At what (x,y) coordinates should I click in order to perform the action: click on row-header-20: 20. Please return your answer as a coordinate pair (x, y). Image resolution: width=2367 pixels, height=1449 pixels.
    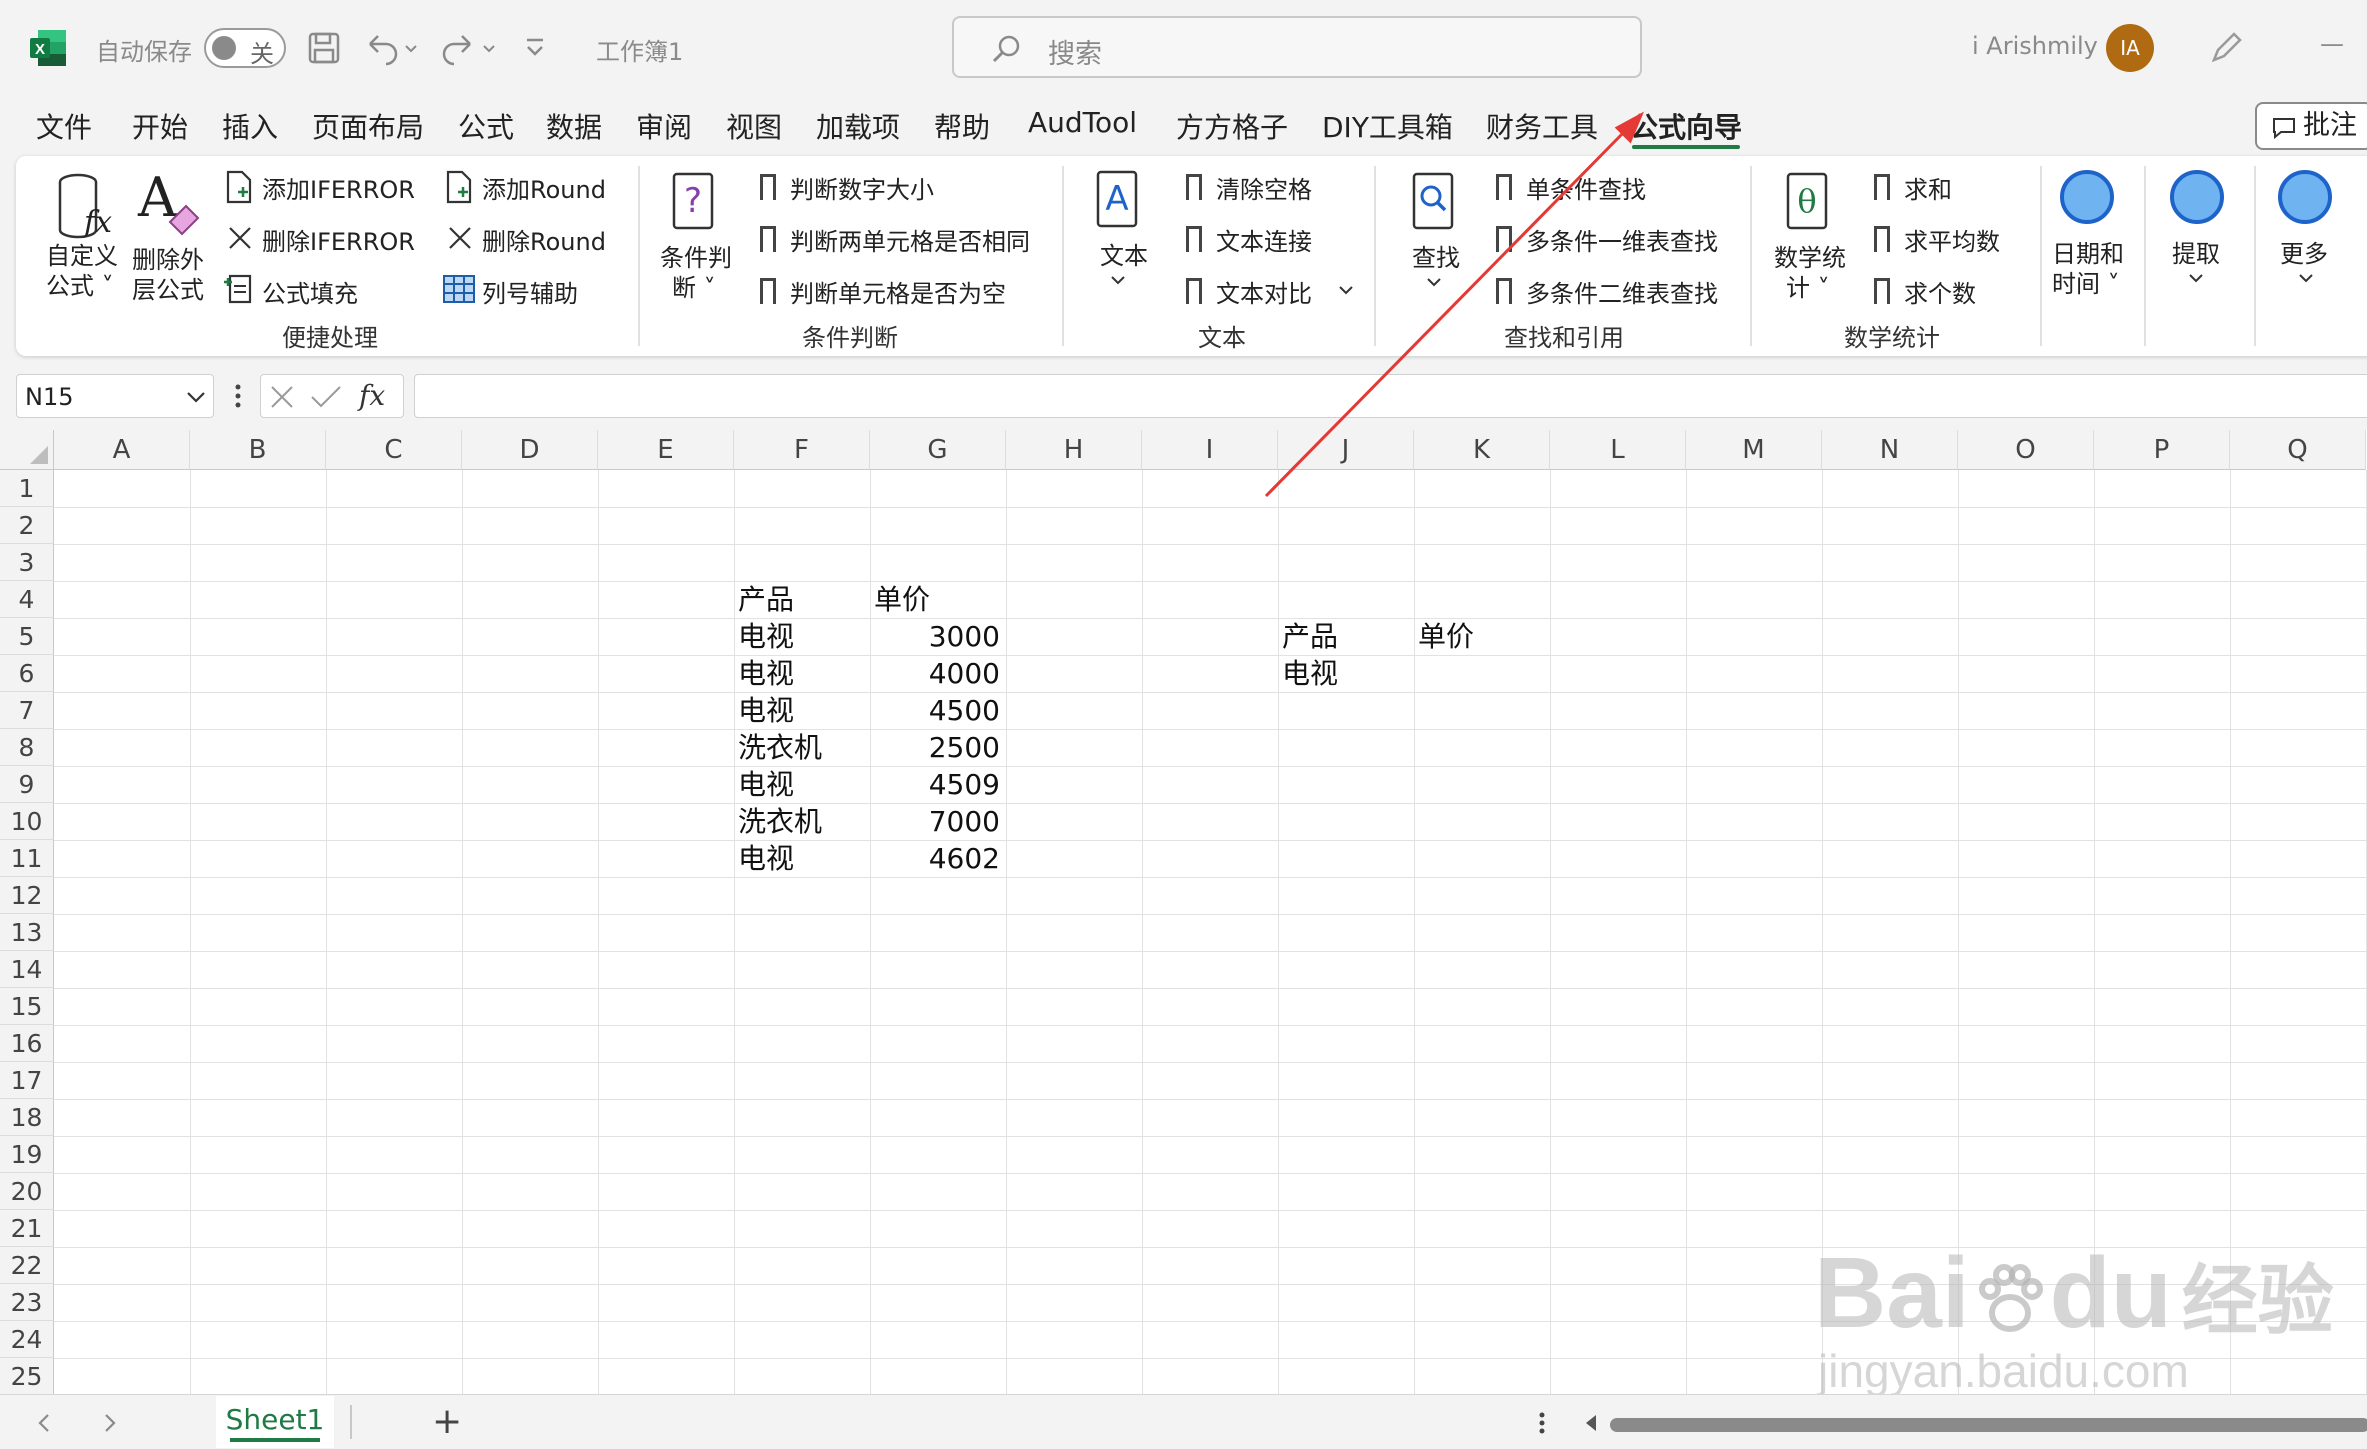
    Looking at the image, I should click on (27, 1191).